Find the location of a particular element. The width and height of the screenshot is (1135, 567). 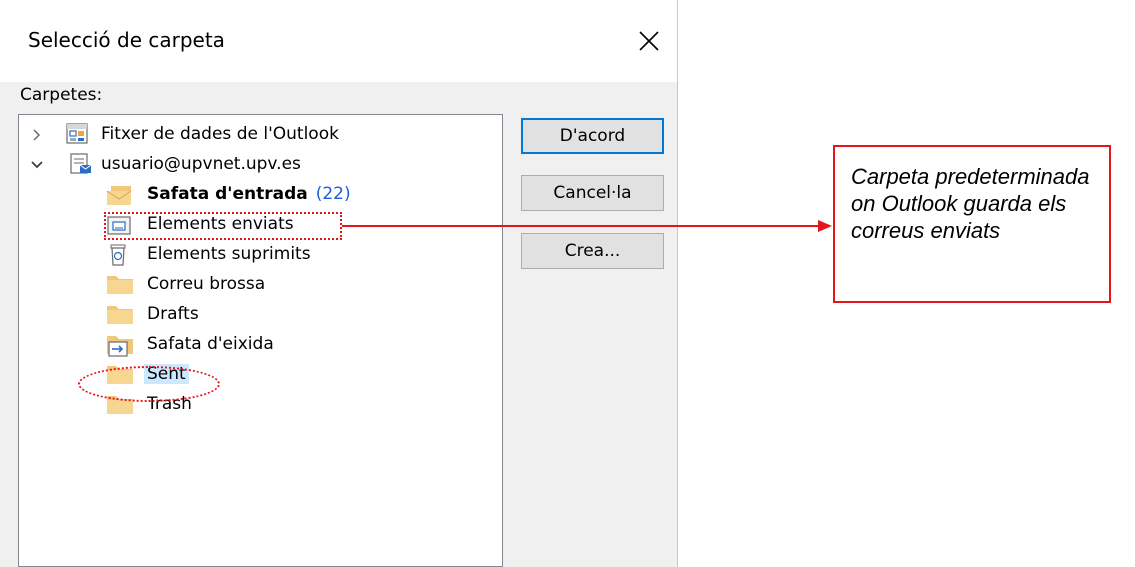

close-icon is located at coordinates (649, 41).